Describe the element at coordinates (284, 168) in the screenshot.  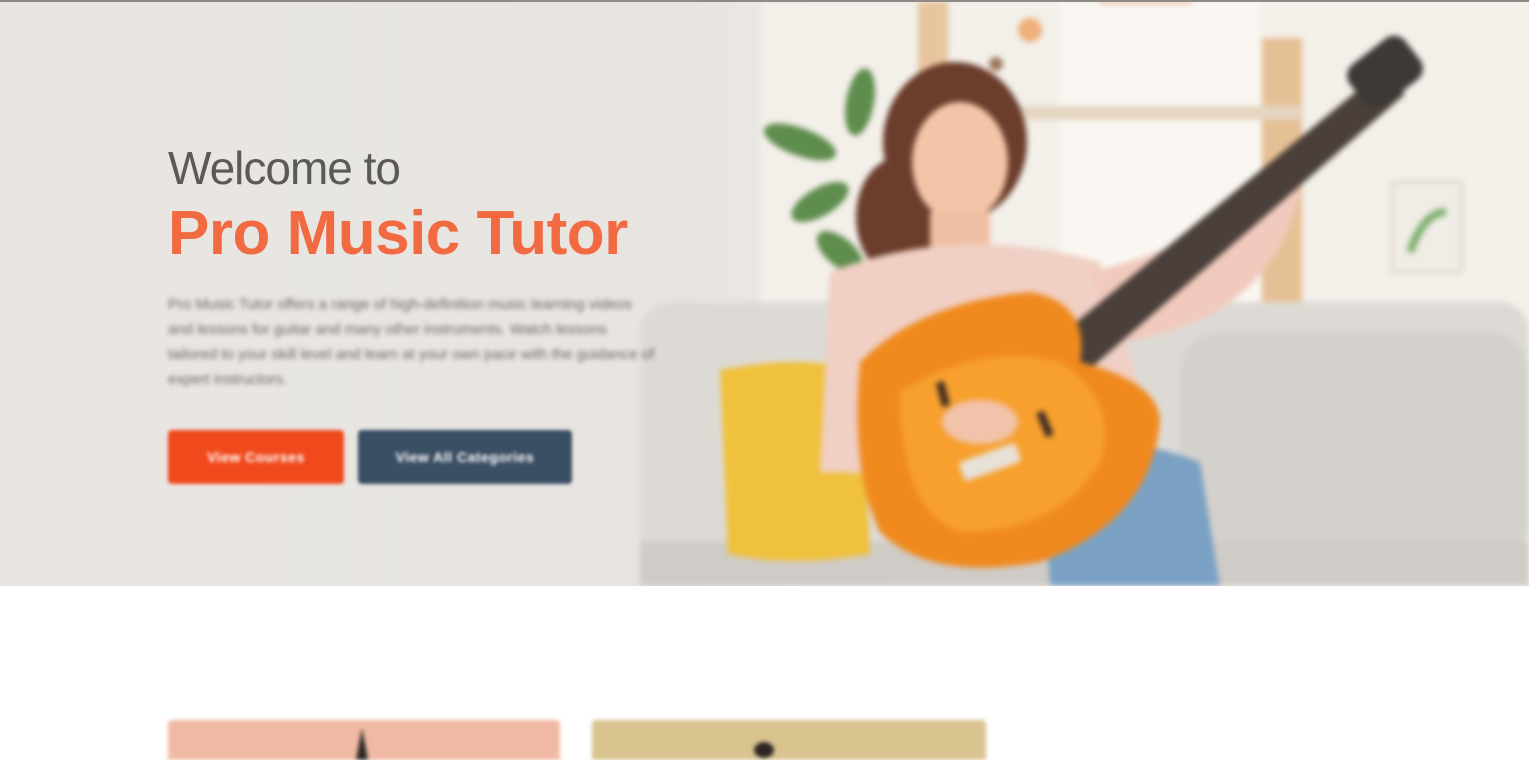
I see `hero-welcome: Welcome to` at that location.